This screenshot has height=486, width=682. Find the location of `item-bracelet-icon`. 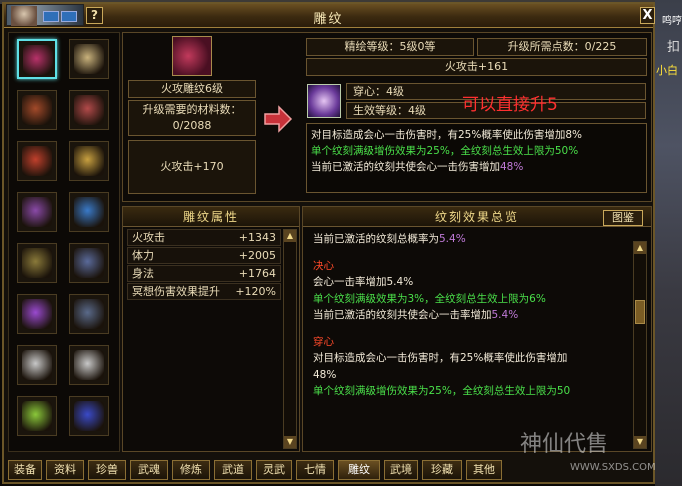

item-bracelet-icon is located at coordinates (89, 110).